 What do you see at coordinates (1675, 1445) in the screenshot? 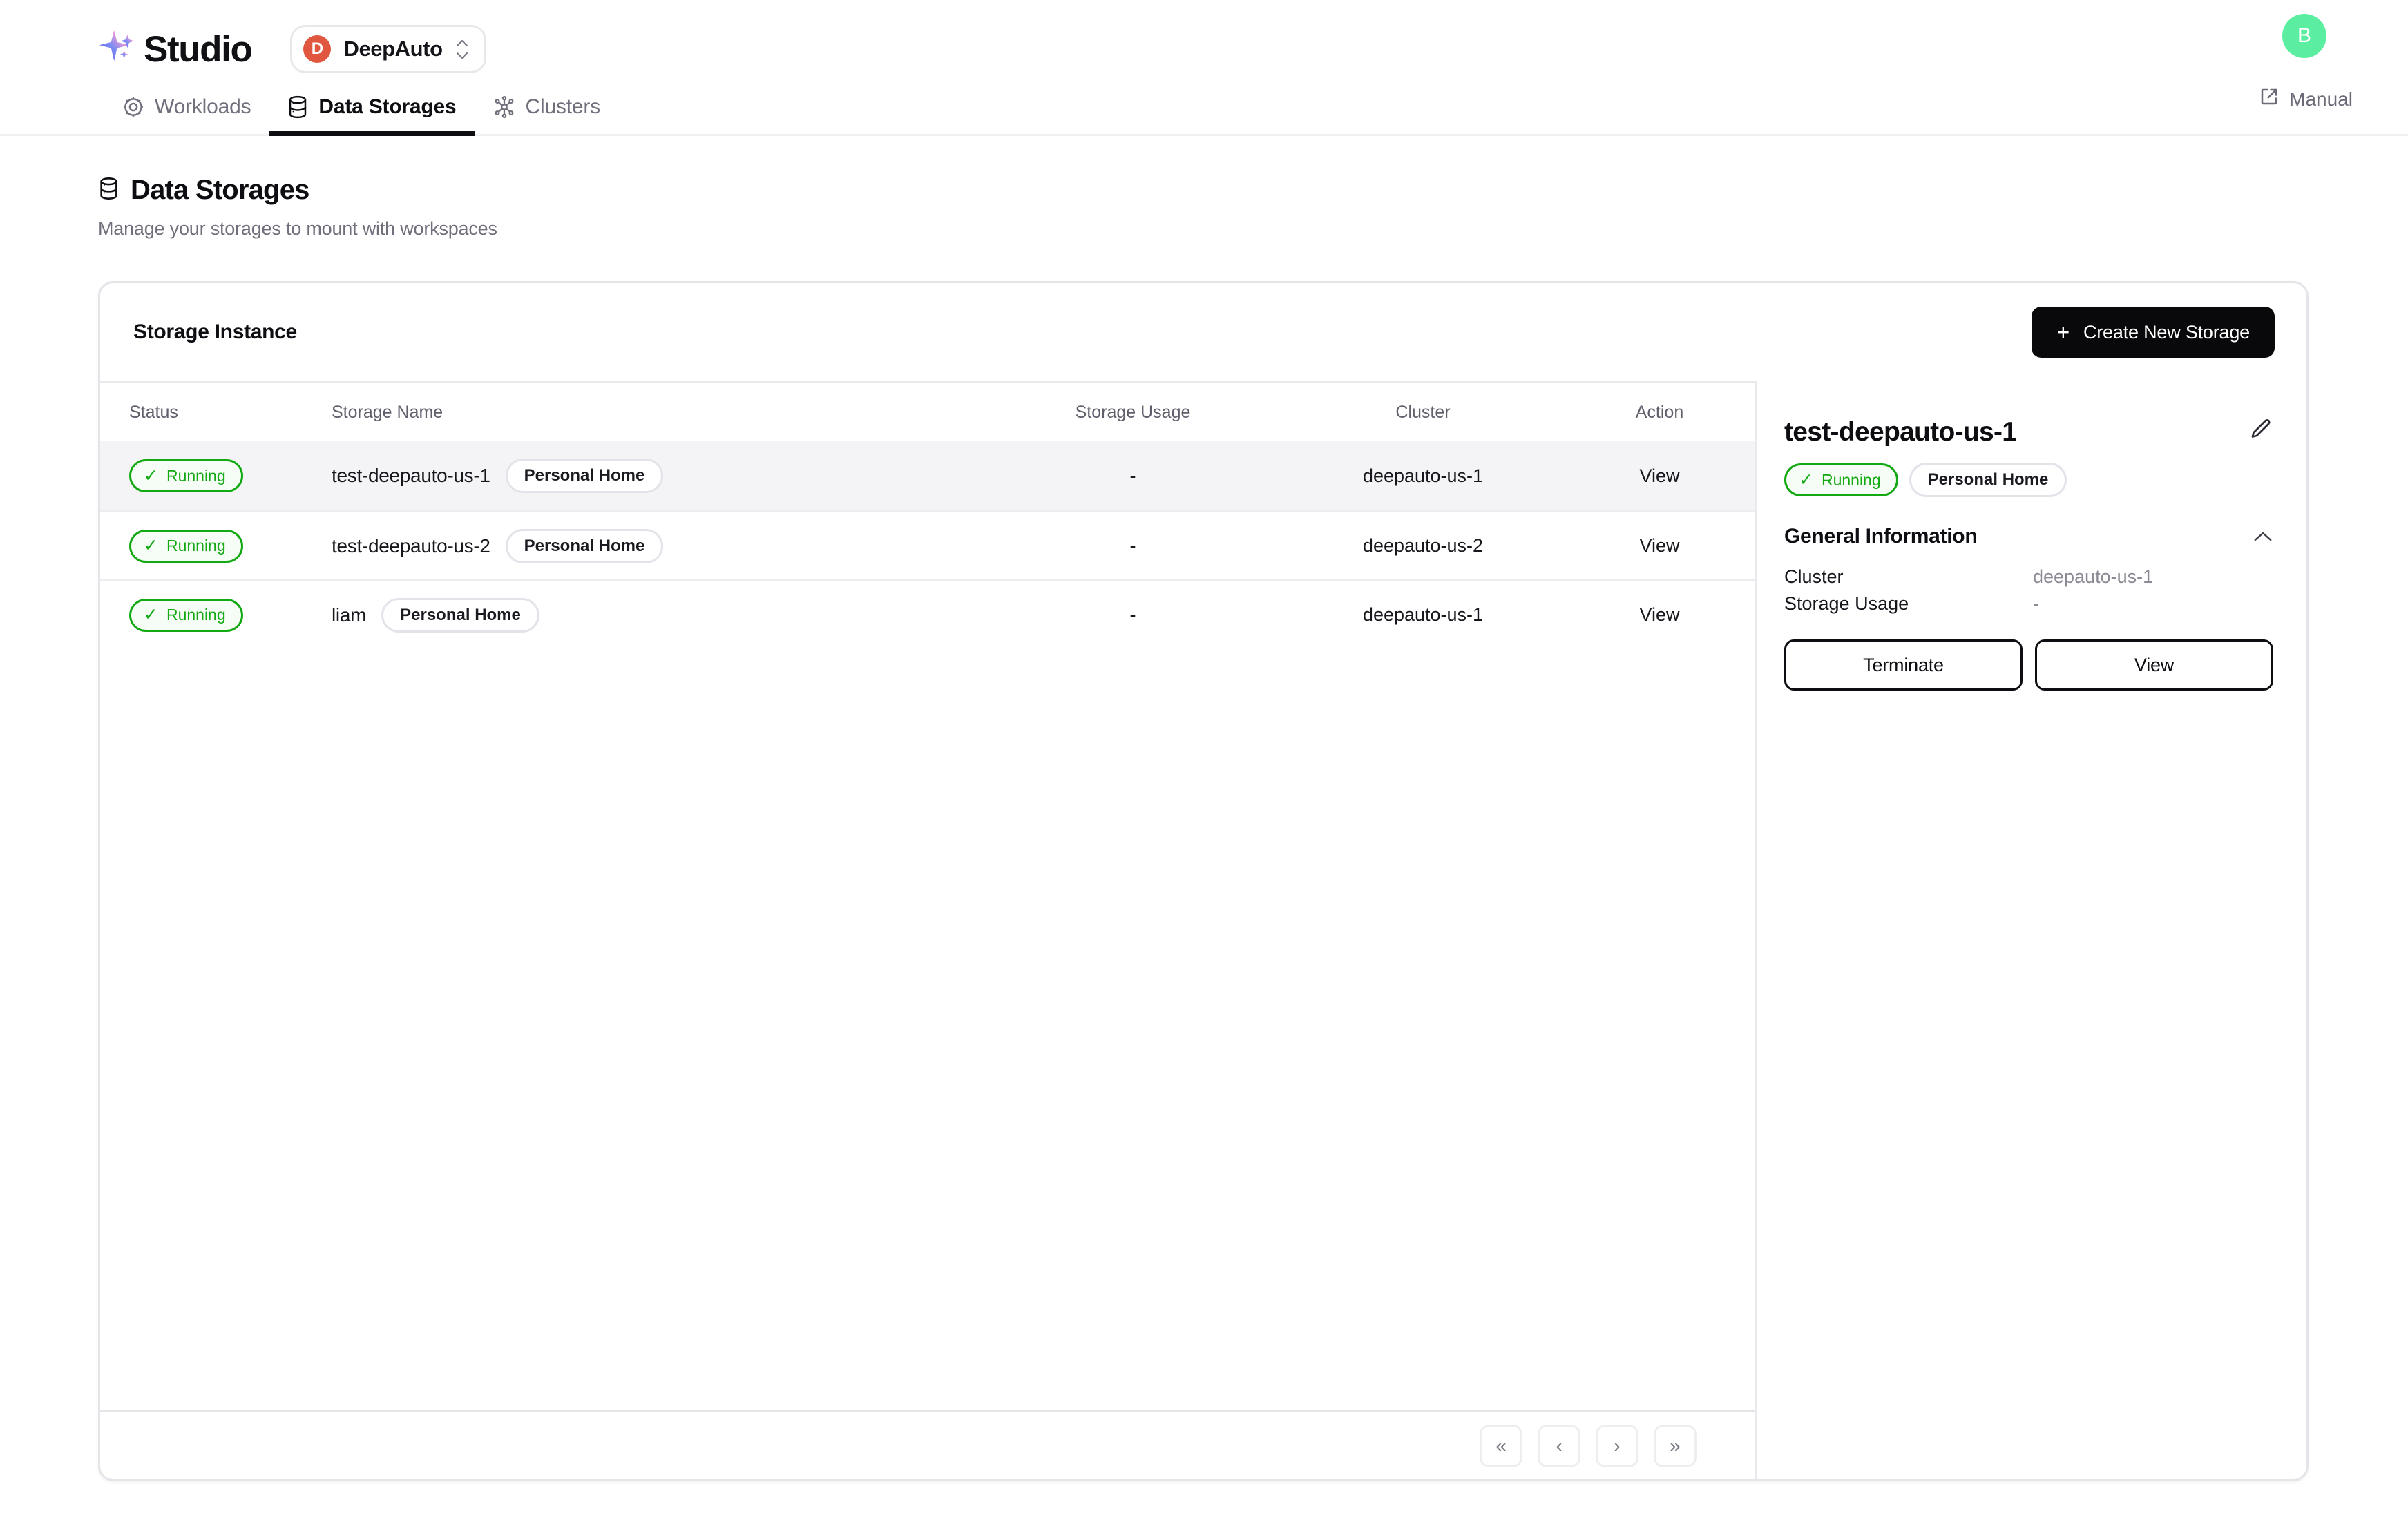
I see `pagination-last-button: »` at bounding box center [1675, 1445].